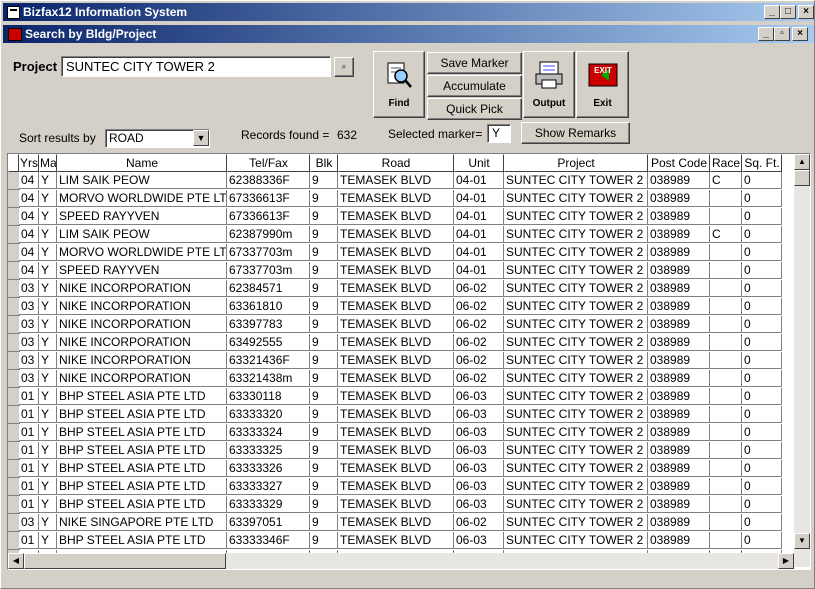 The image size is (815, 589). Describe the element at coordinates (29, 270) in the screenshot. I see `cell-yrs: 04` at that location.